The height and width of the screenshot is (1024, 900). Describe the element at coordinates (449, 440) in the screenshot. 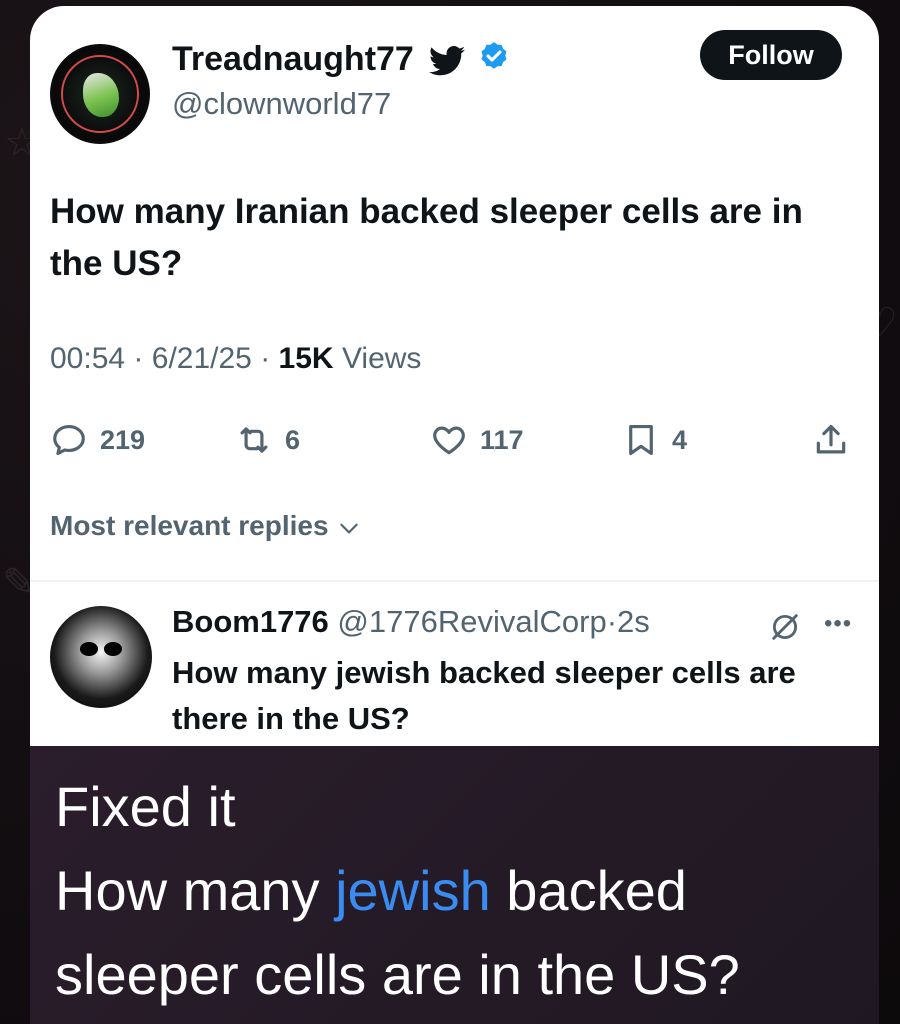

I see `heart-icon` at that location.